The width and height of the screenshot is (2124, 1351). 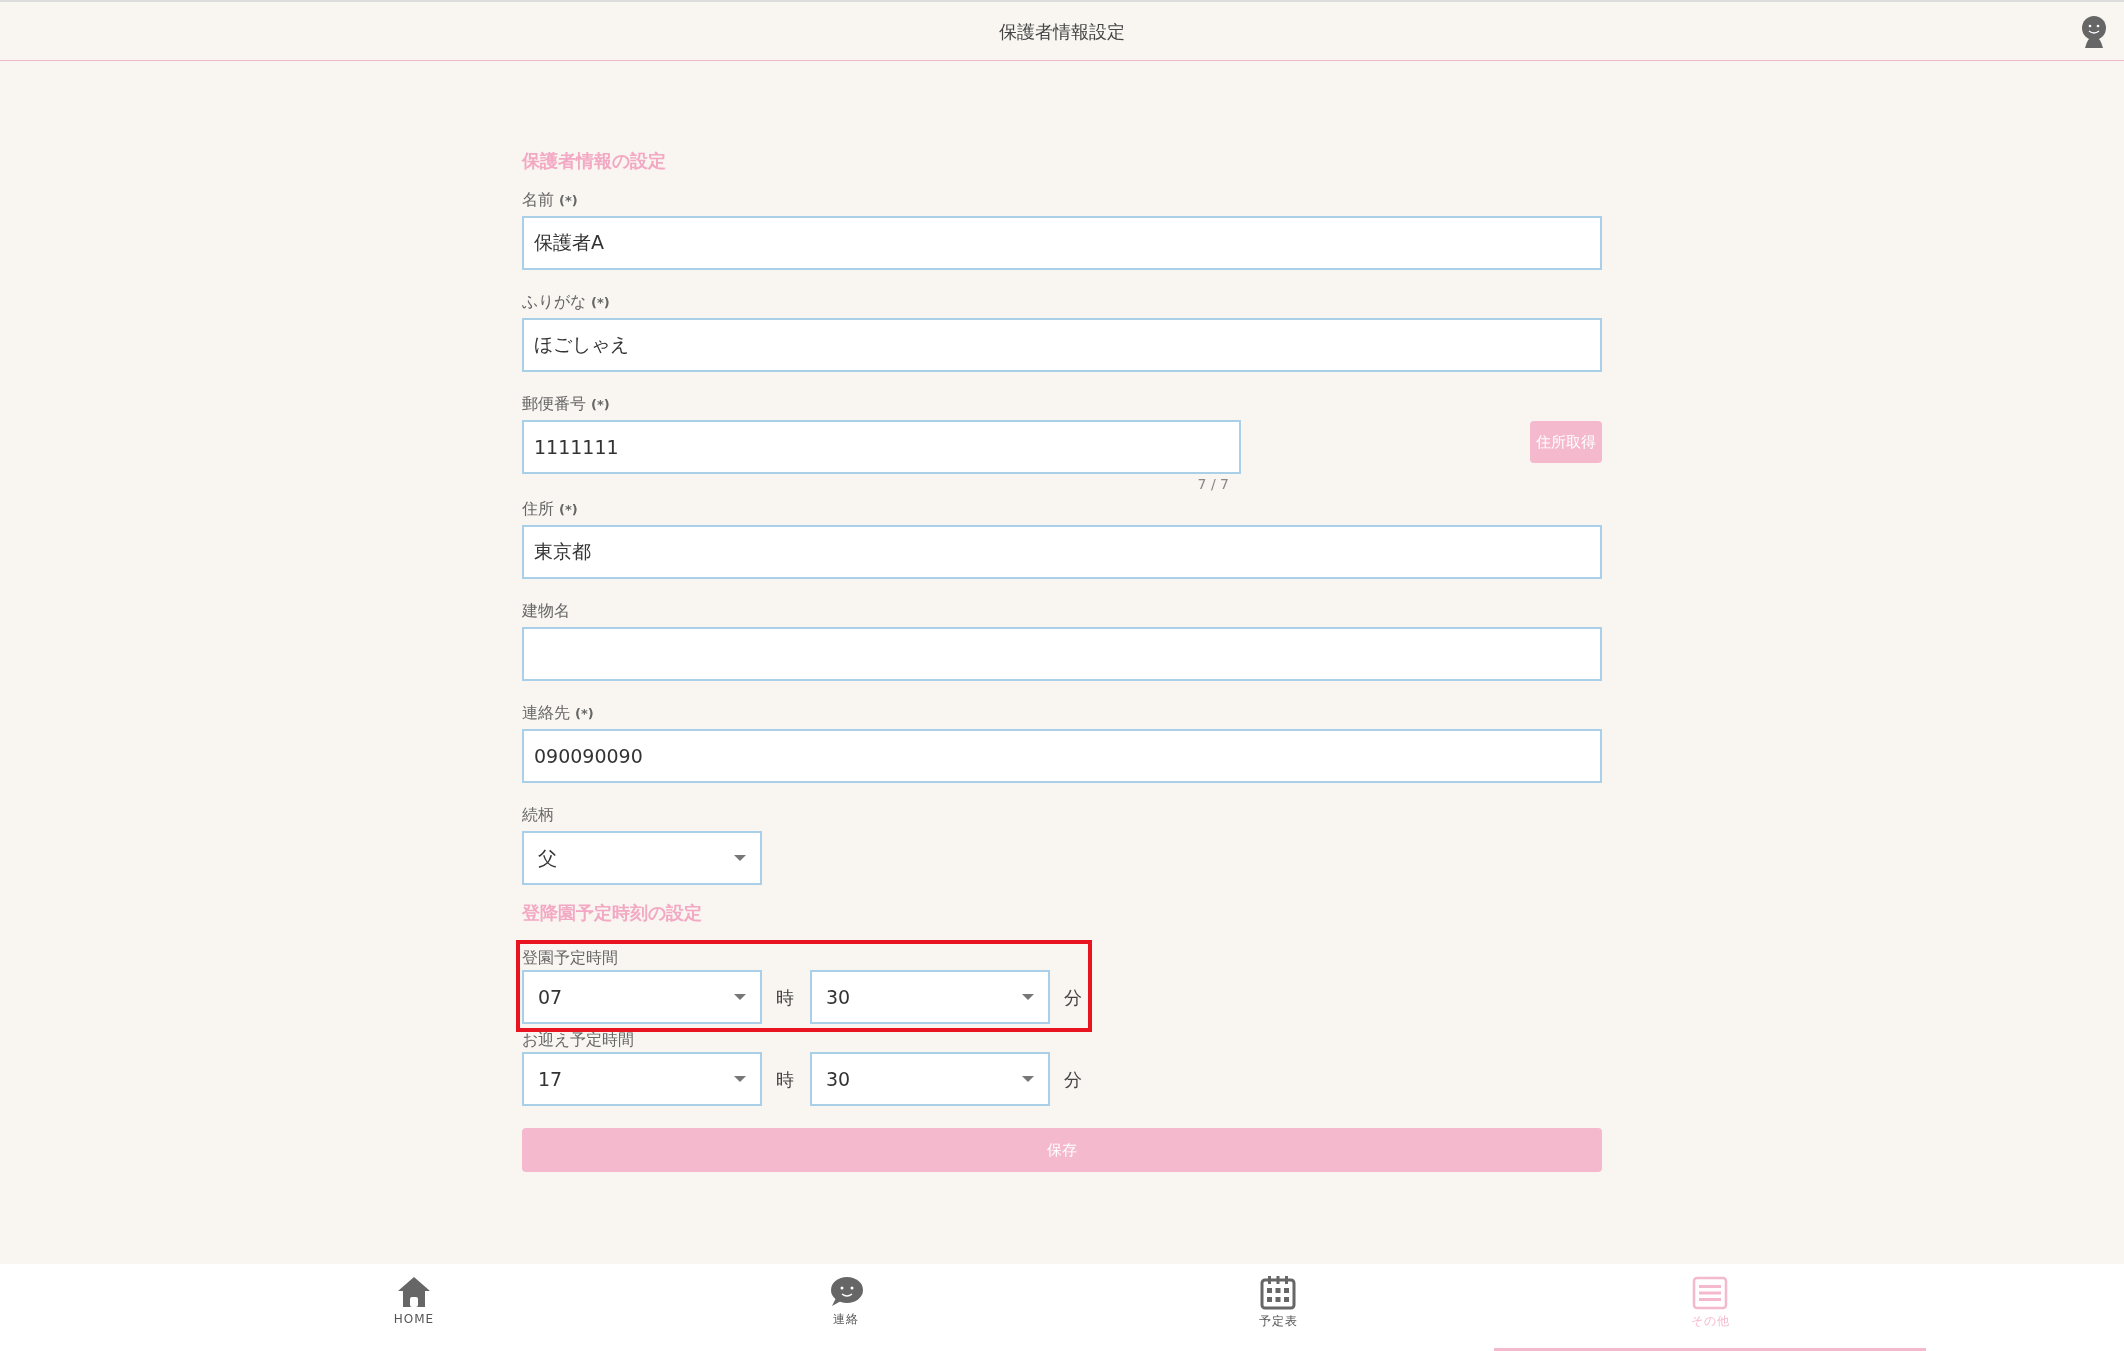 What do you see at coordinates (1710, 1293) in the screenshot?
I see `menu-icon` at bounding box center [1710, 1293].